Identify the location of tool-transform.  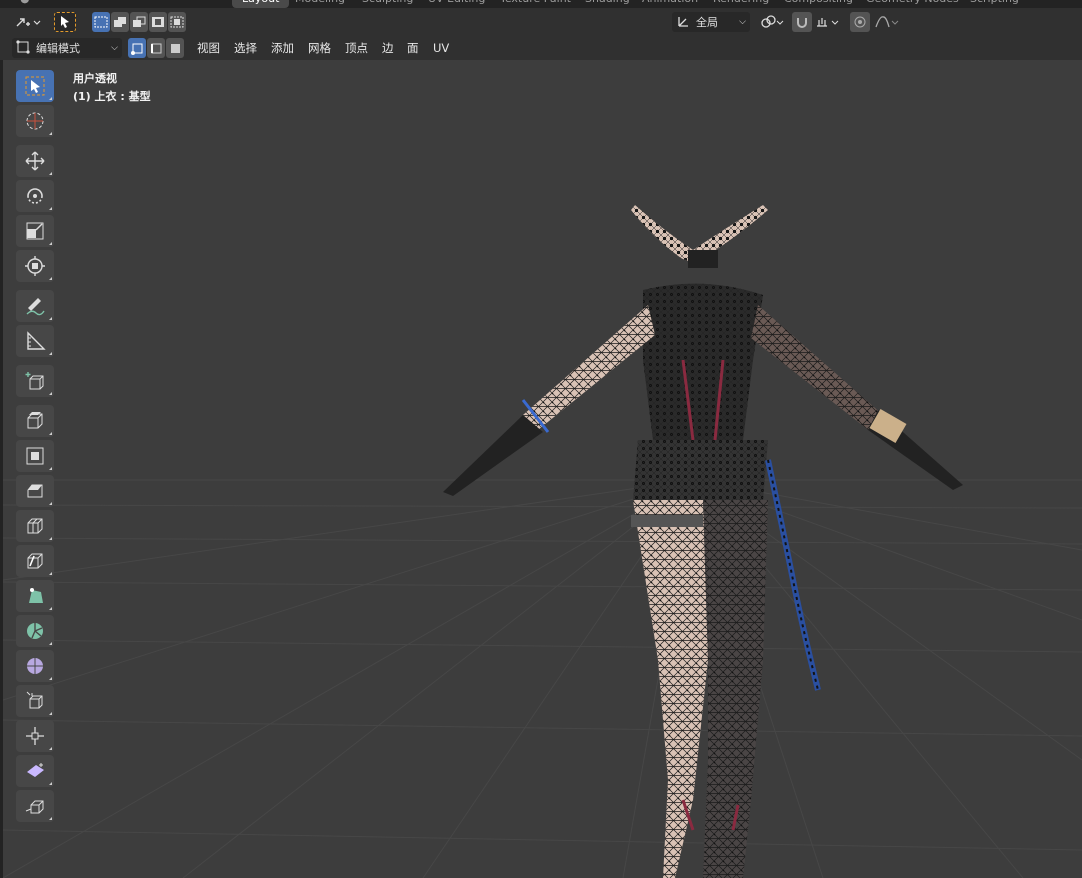
(35, 266).